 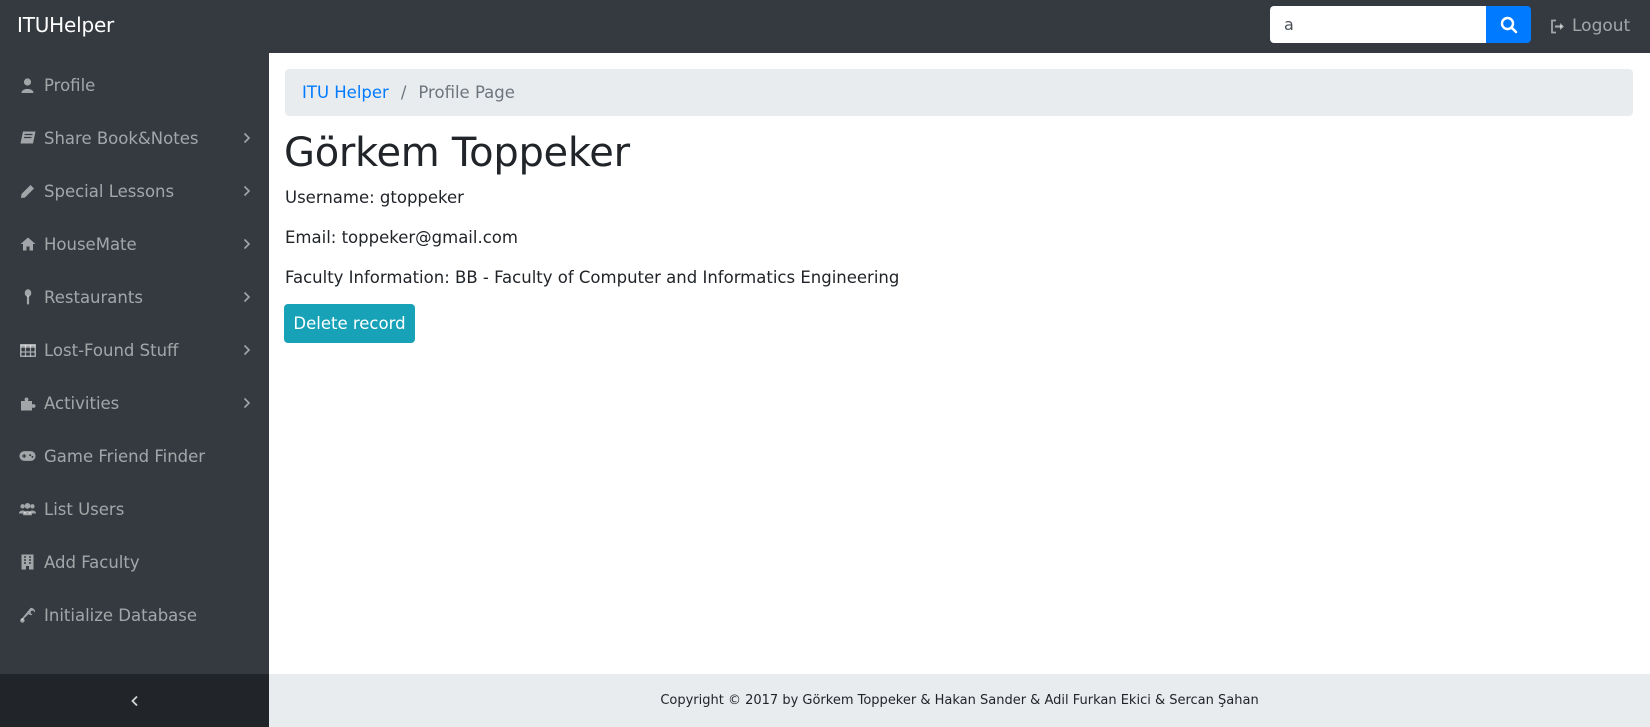 What do you see at coordinates (27, 509) in the screenshot?
I see `users-icon` at bounding box center [27, 509].